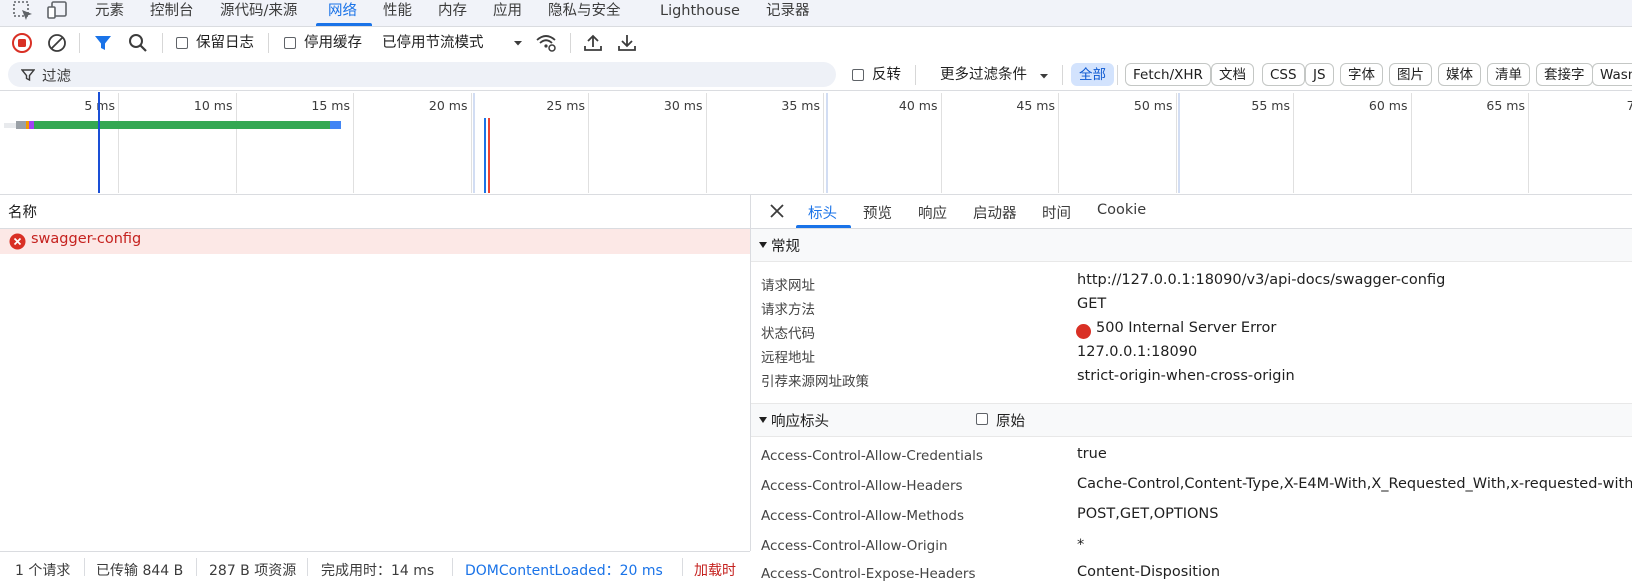 The height and width of the screenshot is (582, 1632). Describe the element at coordinates (452, 13) in the screenshot. I see `tab-memory: 内存` at that location.